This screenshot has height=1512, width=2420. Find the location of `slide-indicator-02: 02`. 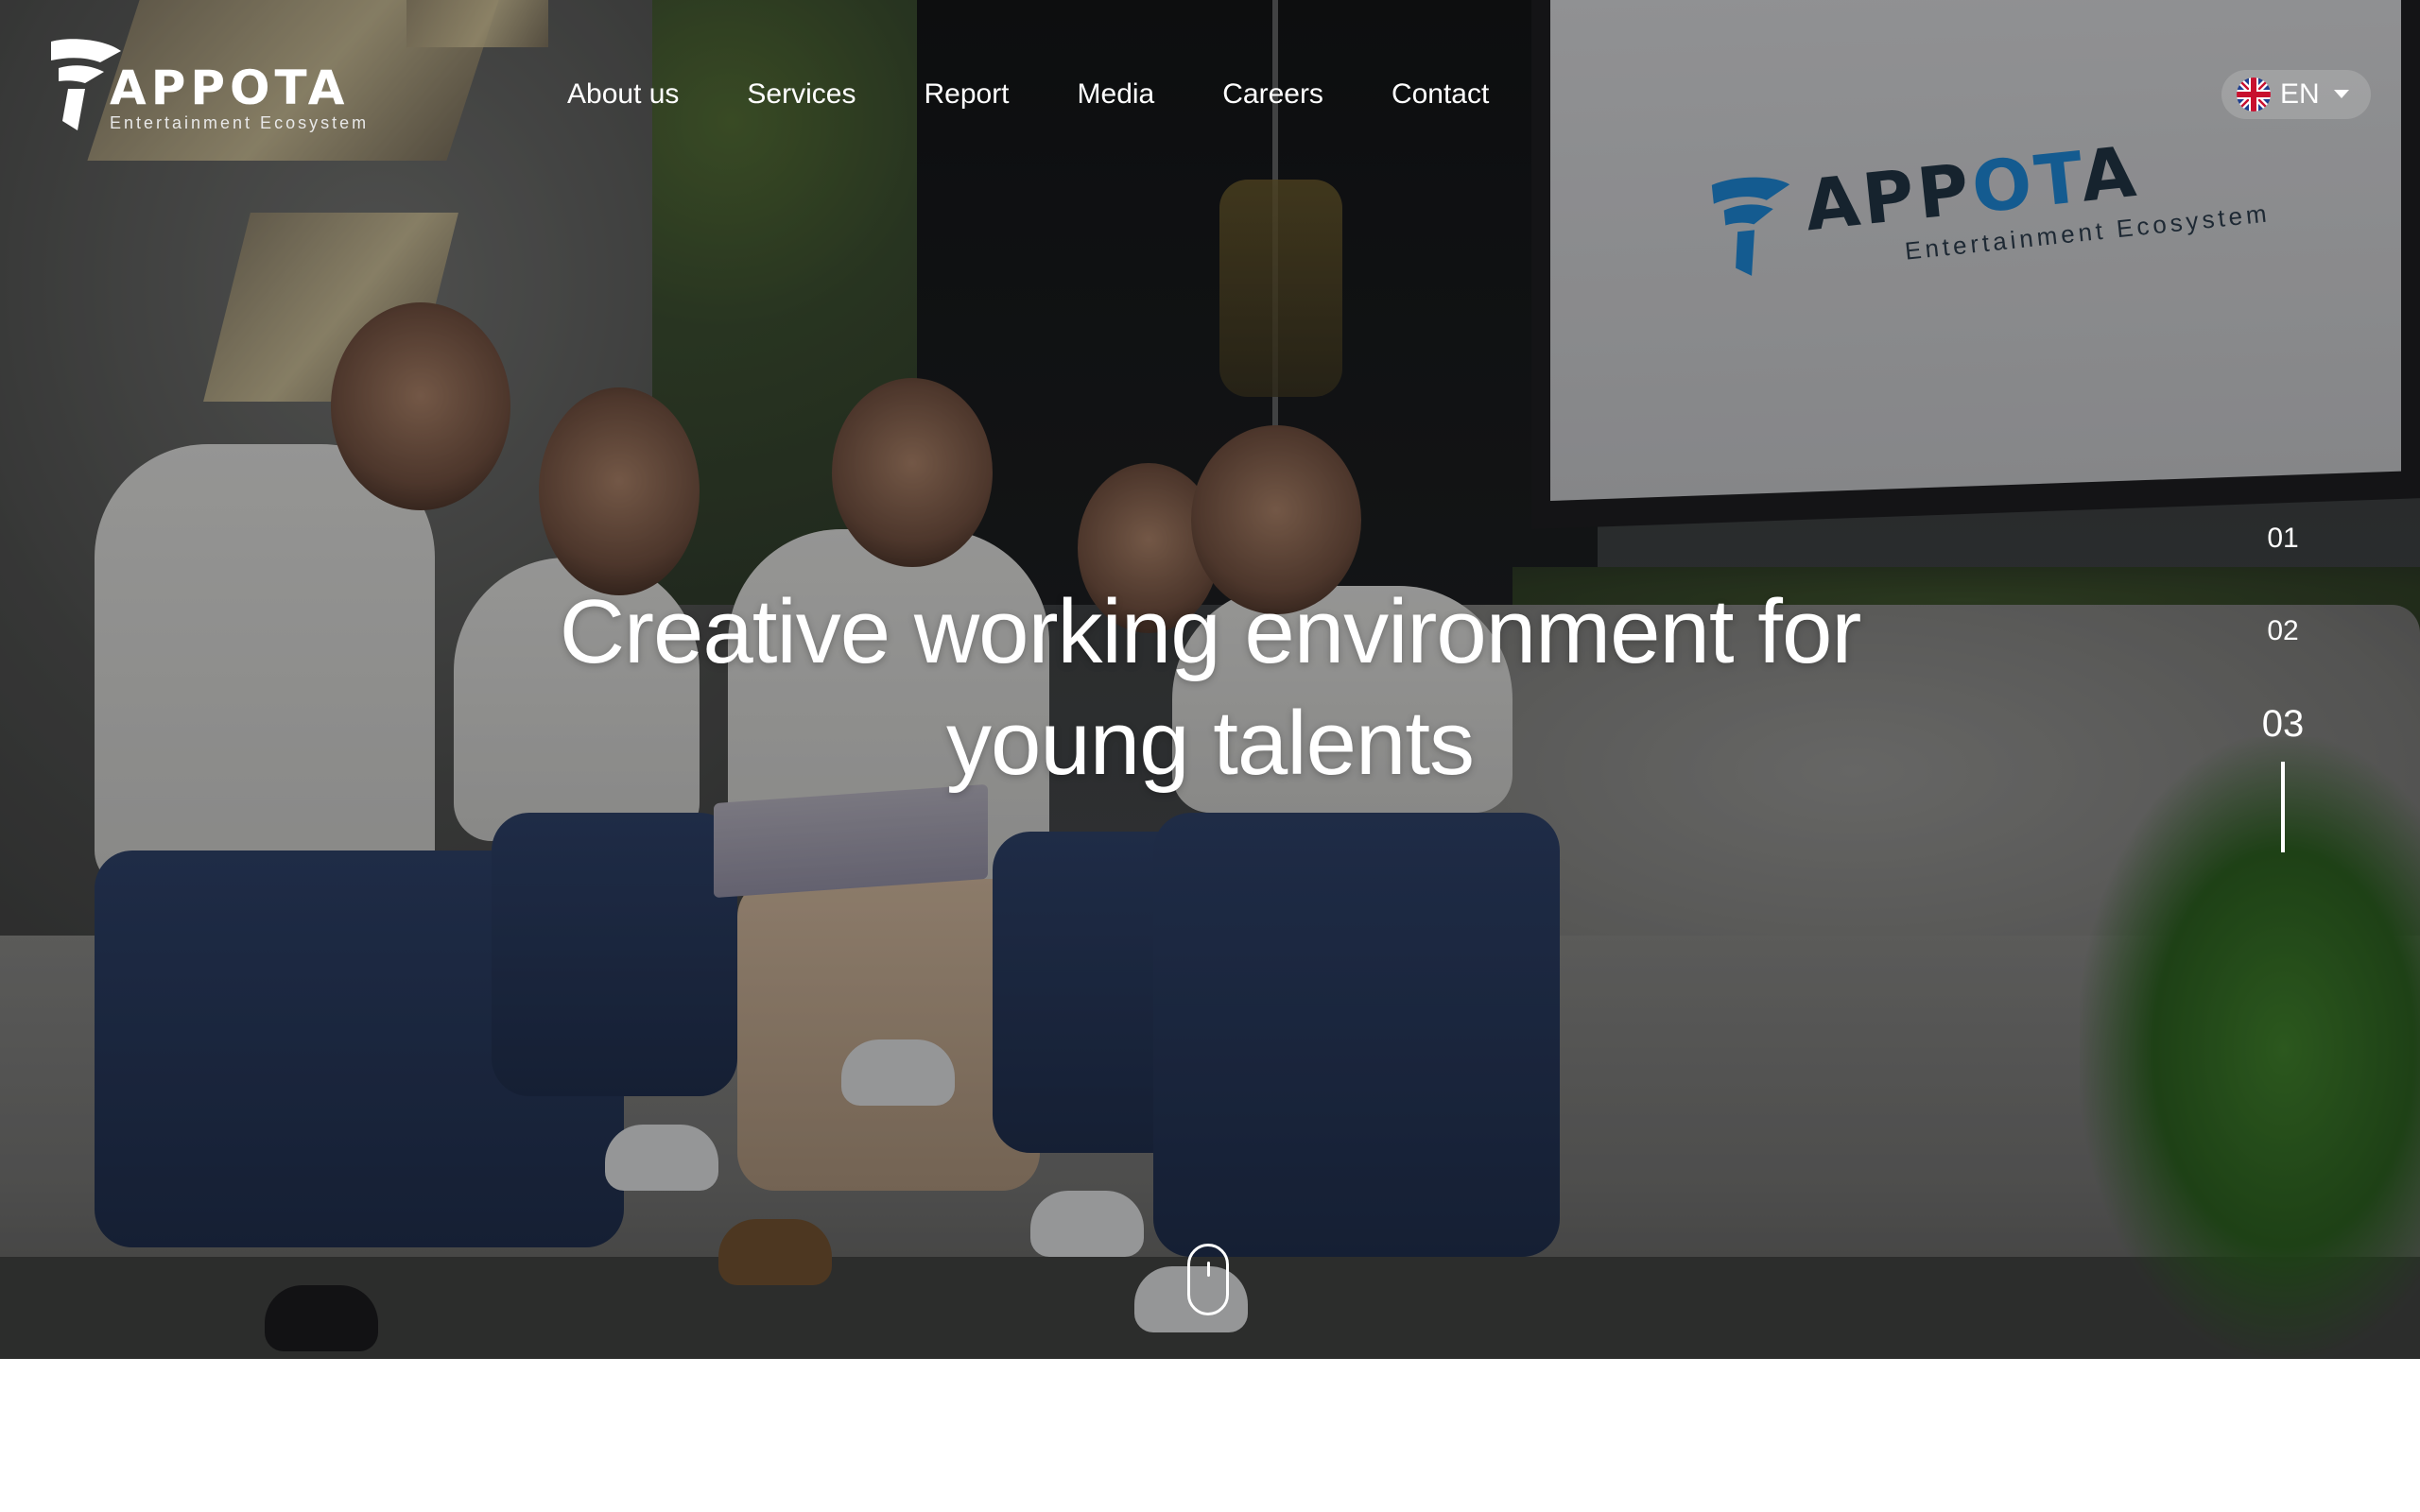

slide-indicator-02: 02 is located at coordinates (2282, 649).